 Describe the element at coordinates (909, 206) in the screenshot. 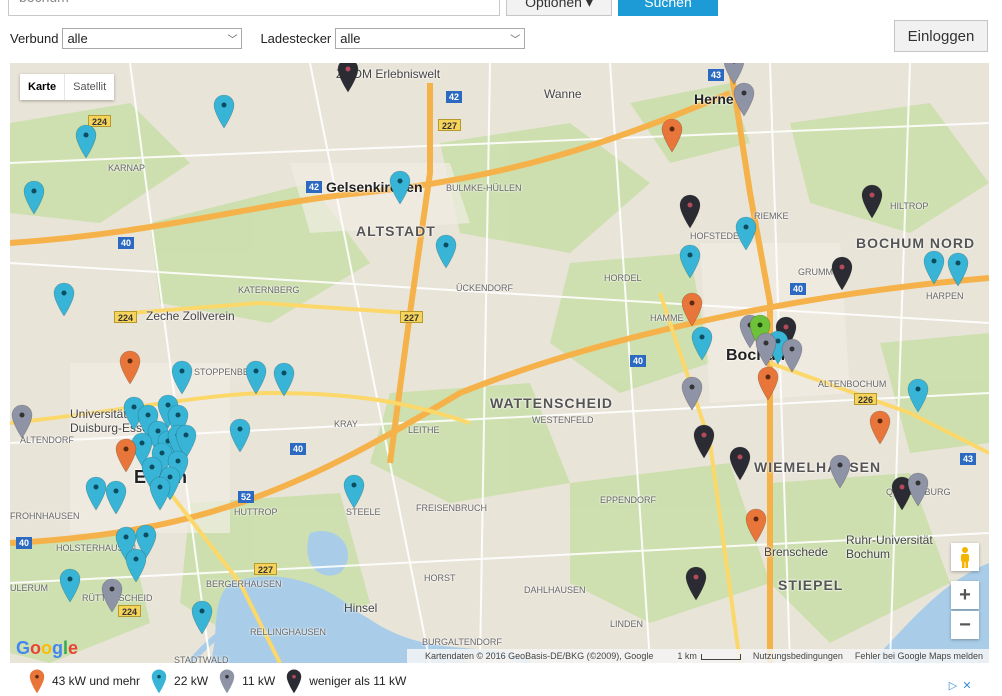

I see `place-hiltrop: HILTROP` at that location.